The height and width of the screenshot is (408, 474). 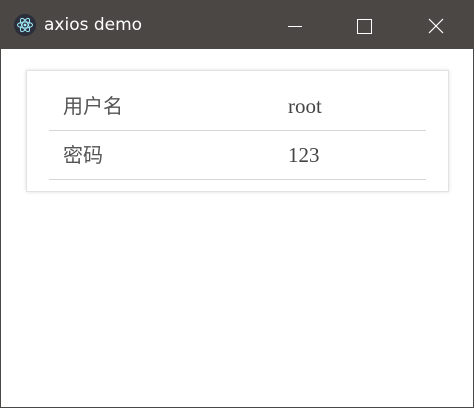 I want to click on close-button, so click(x=436, y=25).